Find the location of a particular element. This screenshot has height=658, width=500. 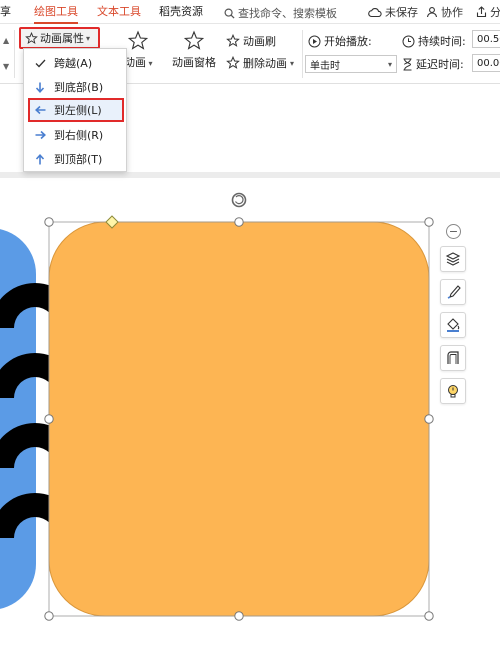

animation-properties-label: 动画属性 is located at coordinates (62, 38).